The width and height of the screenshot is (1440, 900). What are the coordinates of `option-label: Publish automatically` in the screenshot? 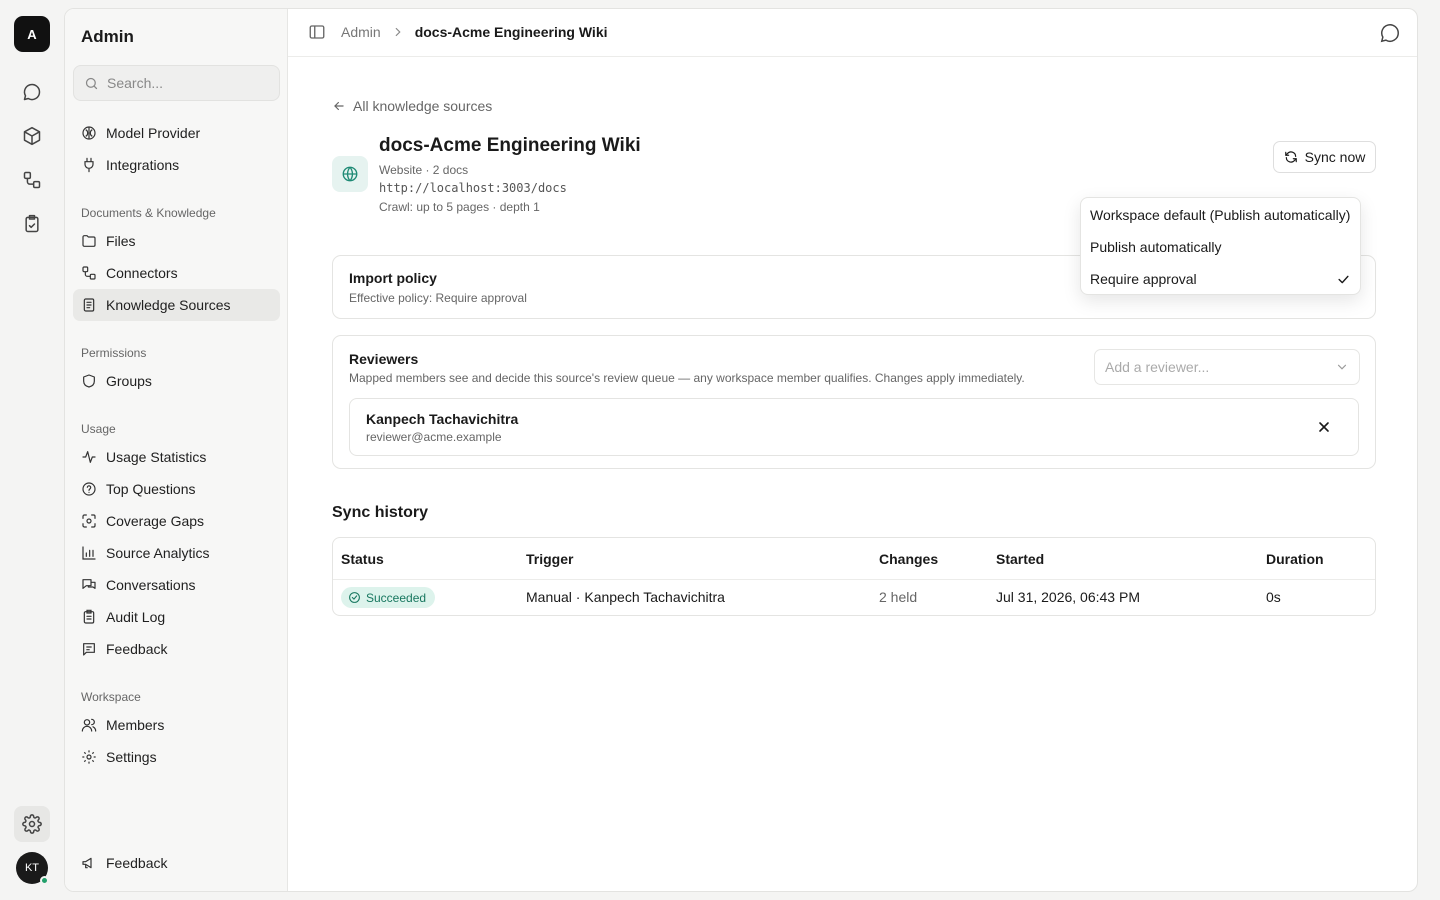 It's located at (1156, 247).